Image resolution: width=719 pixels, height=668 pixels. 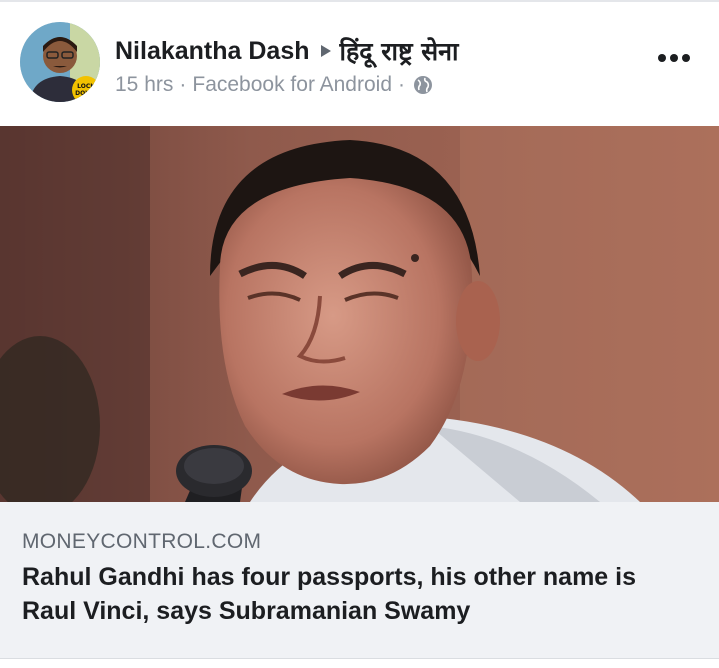 What do you see at coordinates (292, 84) in the screenshot?
I see `post-source: Facebook for Android` at bounding box center [292, 84].